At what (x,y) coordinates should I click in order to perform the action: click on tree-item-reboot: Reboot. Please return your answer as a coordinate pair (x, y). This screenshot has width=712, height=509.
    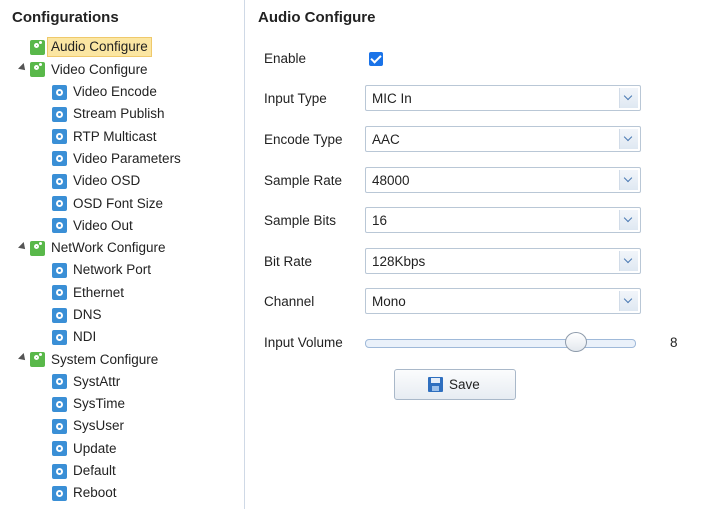
    Looking at the image, I should click on (122, 493).